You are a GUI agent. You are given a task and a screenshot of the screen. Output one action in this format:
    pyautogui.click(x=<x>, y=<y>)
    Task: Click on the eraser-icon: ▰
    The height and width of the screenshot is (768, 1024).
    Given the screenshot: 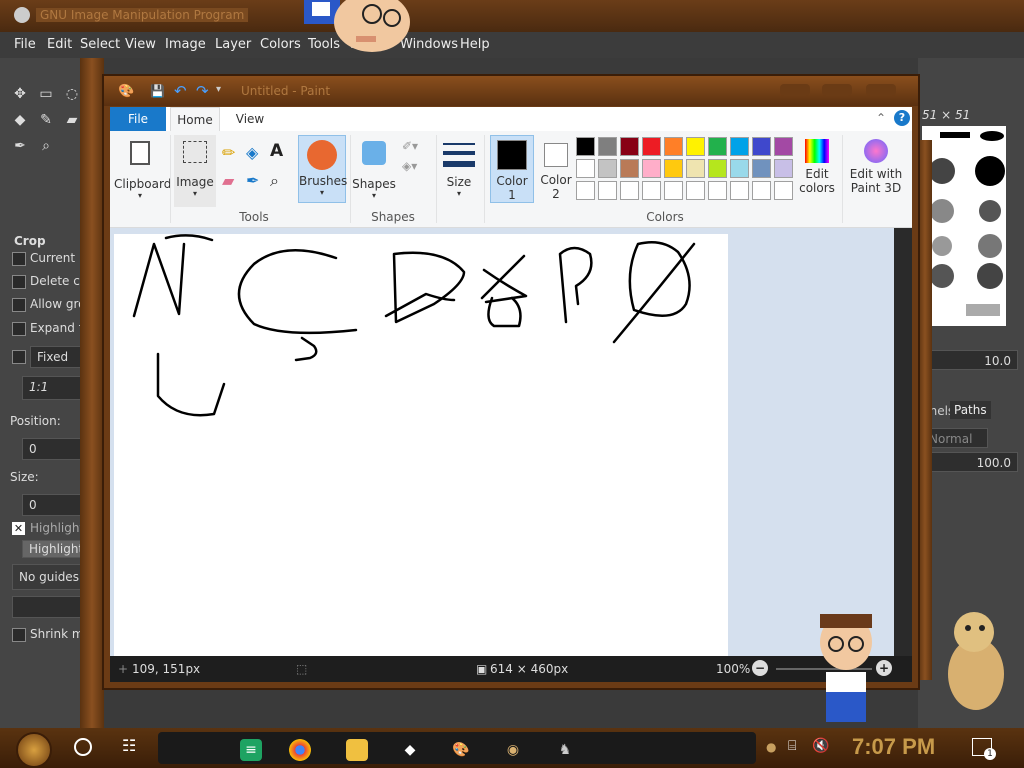 What is the action you would take?
    pyautogui.click(x=72, y=120)
    